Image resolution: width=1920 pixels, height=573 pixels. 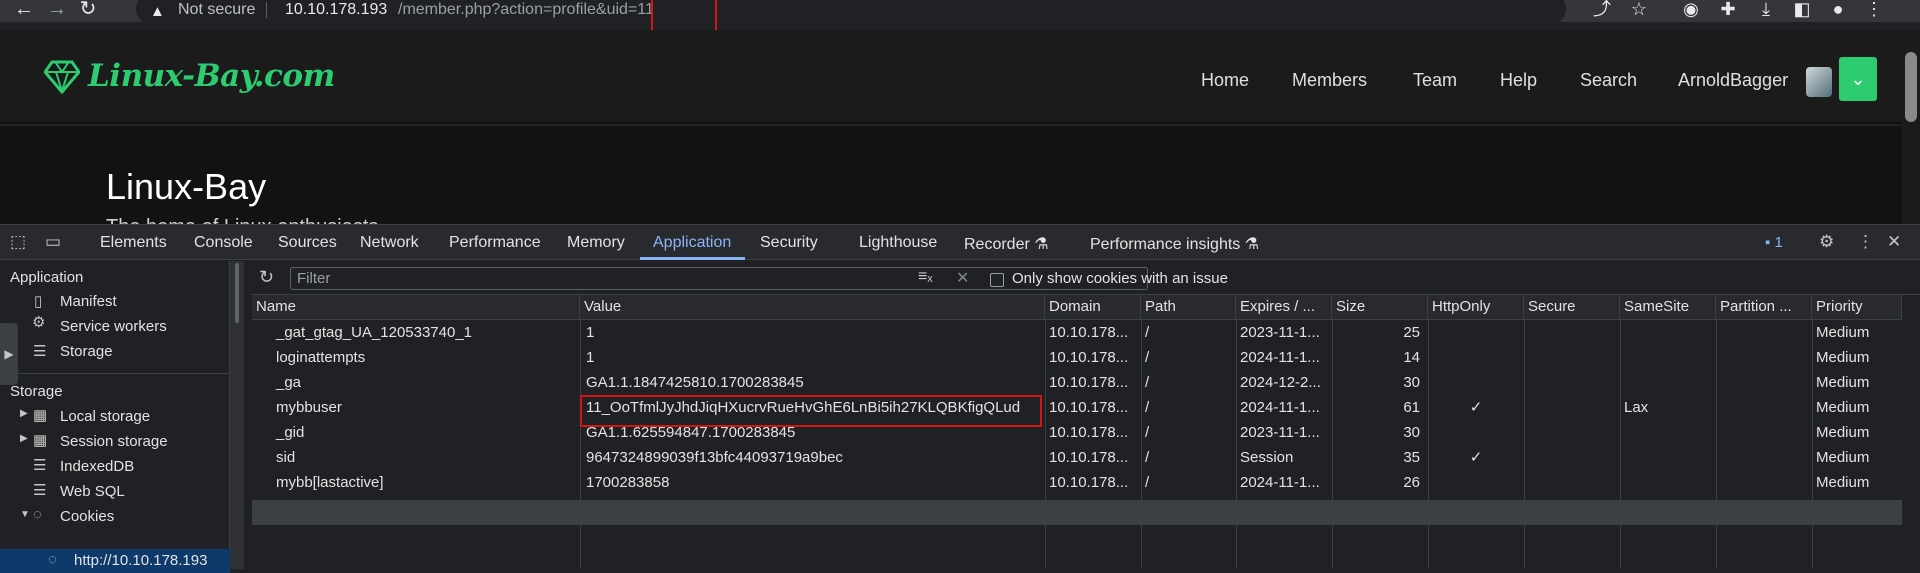 I want to click on url-path: /member.php?action=profile&uid=11, so click(x=526, y=10).